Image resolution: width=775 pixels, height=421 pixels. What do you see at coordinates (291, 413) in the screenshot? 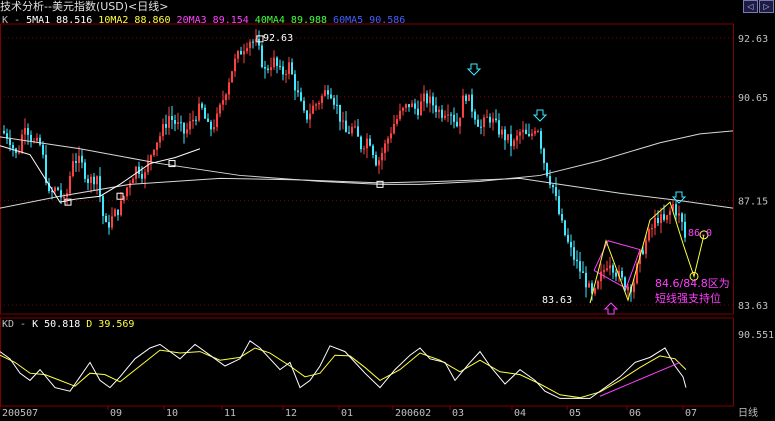
I see `x-tick-label: 12` at bounding box center [291, 413].